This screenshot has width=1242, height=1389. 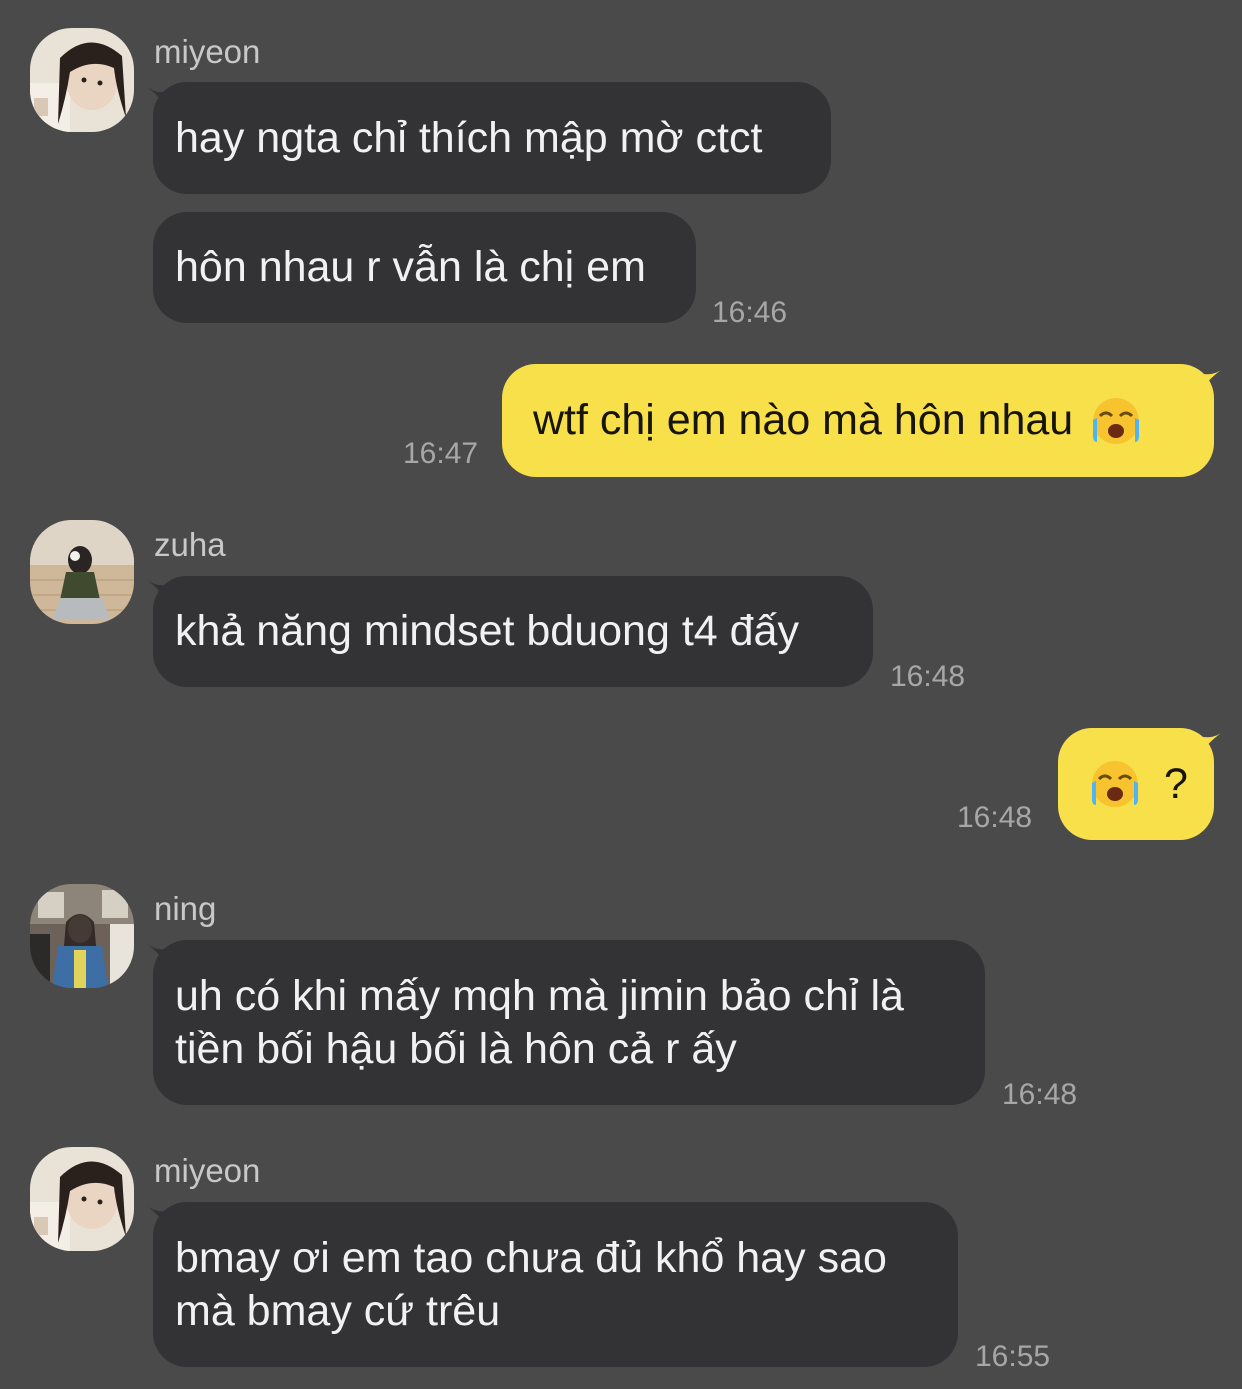 What do you see at coordinates (456, 1048) in the screenshot?
I see `message-text-line: tiền bối hậu bối là hôn cả r ấy` at bounding box center [456, 1048].